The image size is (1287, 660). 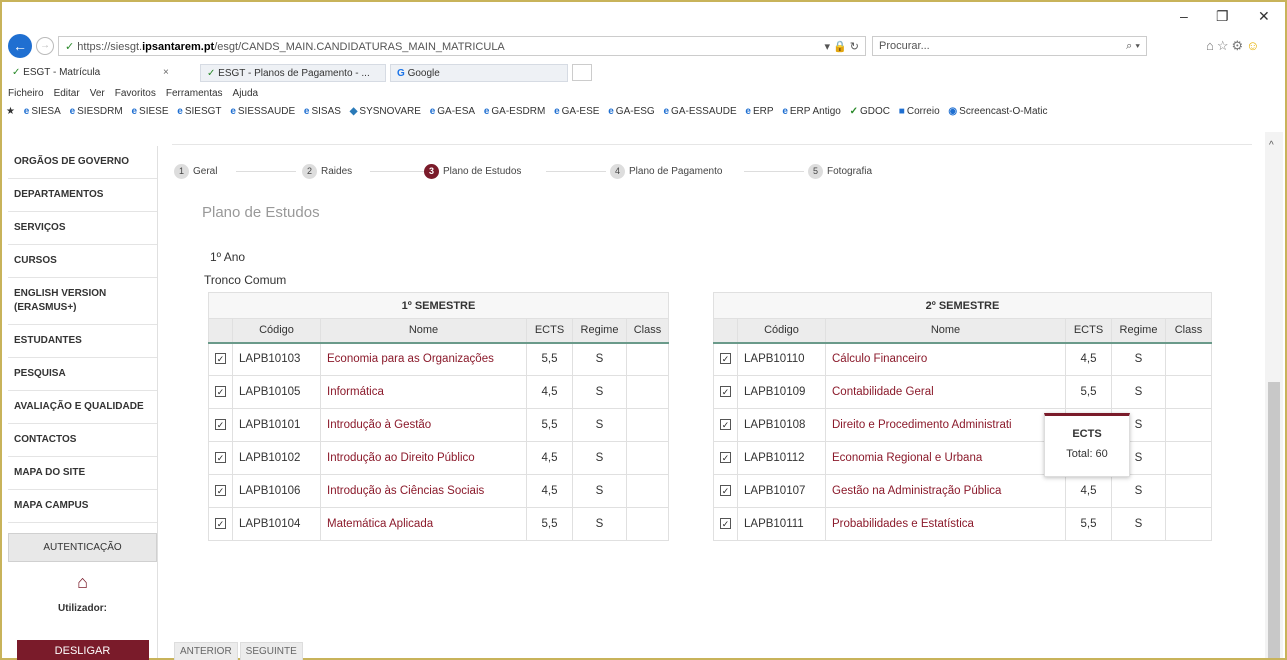 I want to click on sidebar-item-pesquisa: PESQUISA, so click(x=82, y=374).